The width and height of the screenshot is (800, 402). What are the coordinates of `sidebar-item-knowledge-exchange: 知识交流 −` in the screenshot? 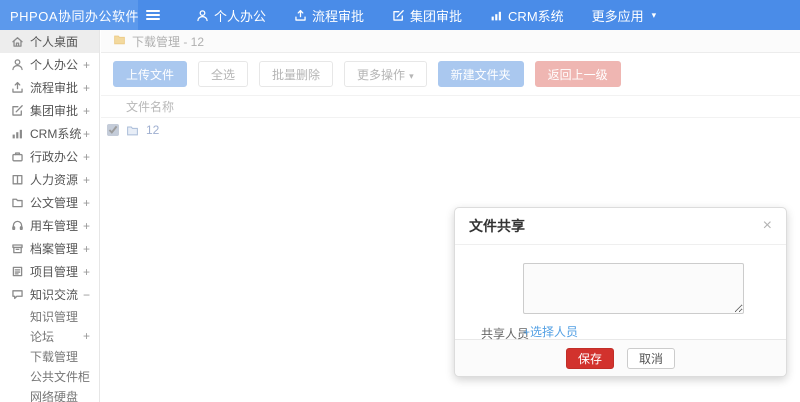 It's located at (49, 294).